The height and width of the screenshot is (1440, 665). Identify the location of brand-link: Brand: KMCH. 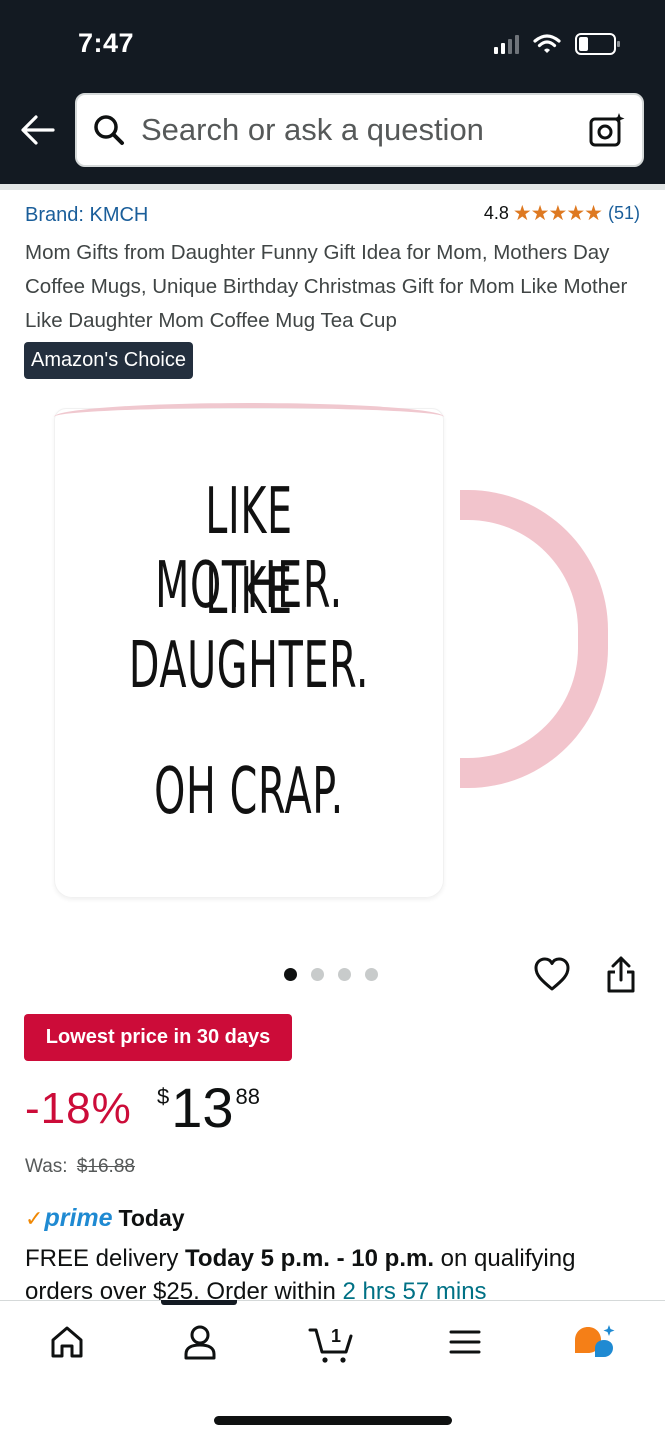
(86, 215).